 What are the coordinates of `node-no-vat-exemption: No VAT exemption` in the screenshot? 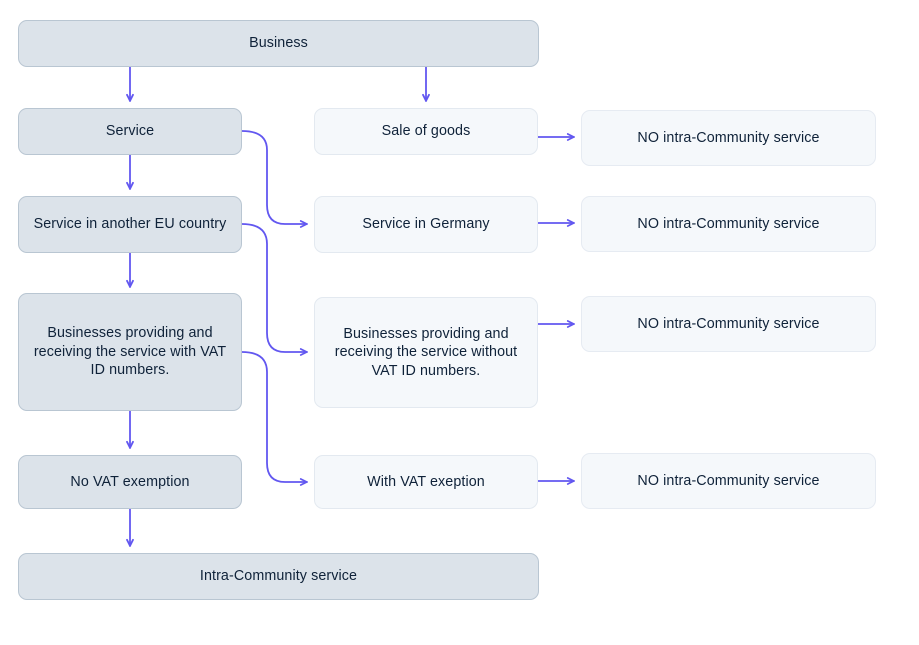 It's located at (130, 482).